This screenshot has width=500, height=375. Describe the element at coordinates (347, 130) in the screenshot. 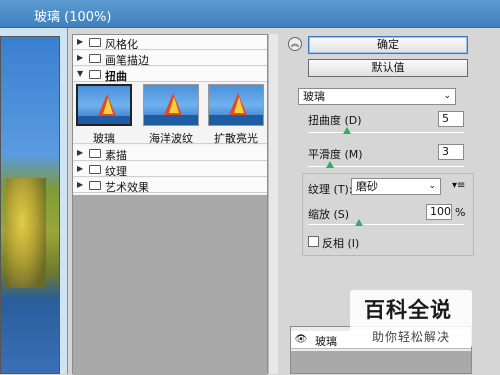

I see `distortion-slider-handle` at that location.